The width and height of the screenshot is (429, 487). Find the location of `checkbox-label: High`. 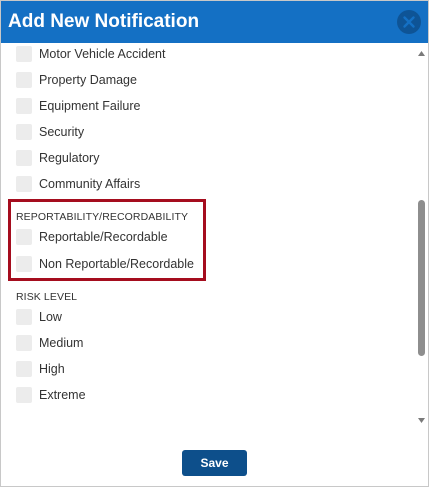

checkbox-label: High is located at coordinates (52, 369).